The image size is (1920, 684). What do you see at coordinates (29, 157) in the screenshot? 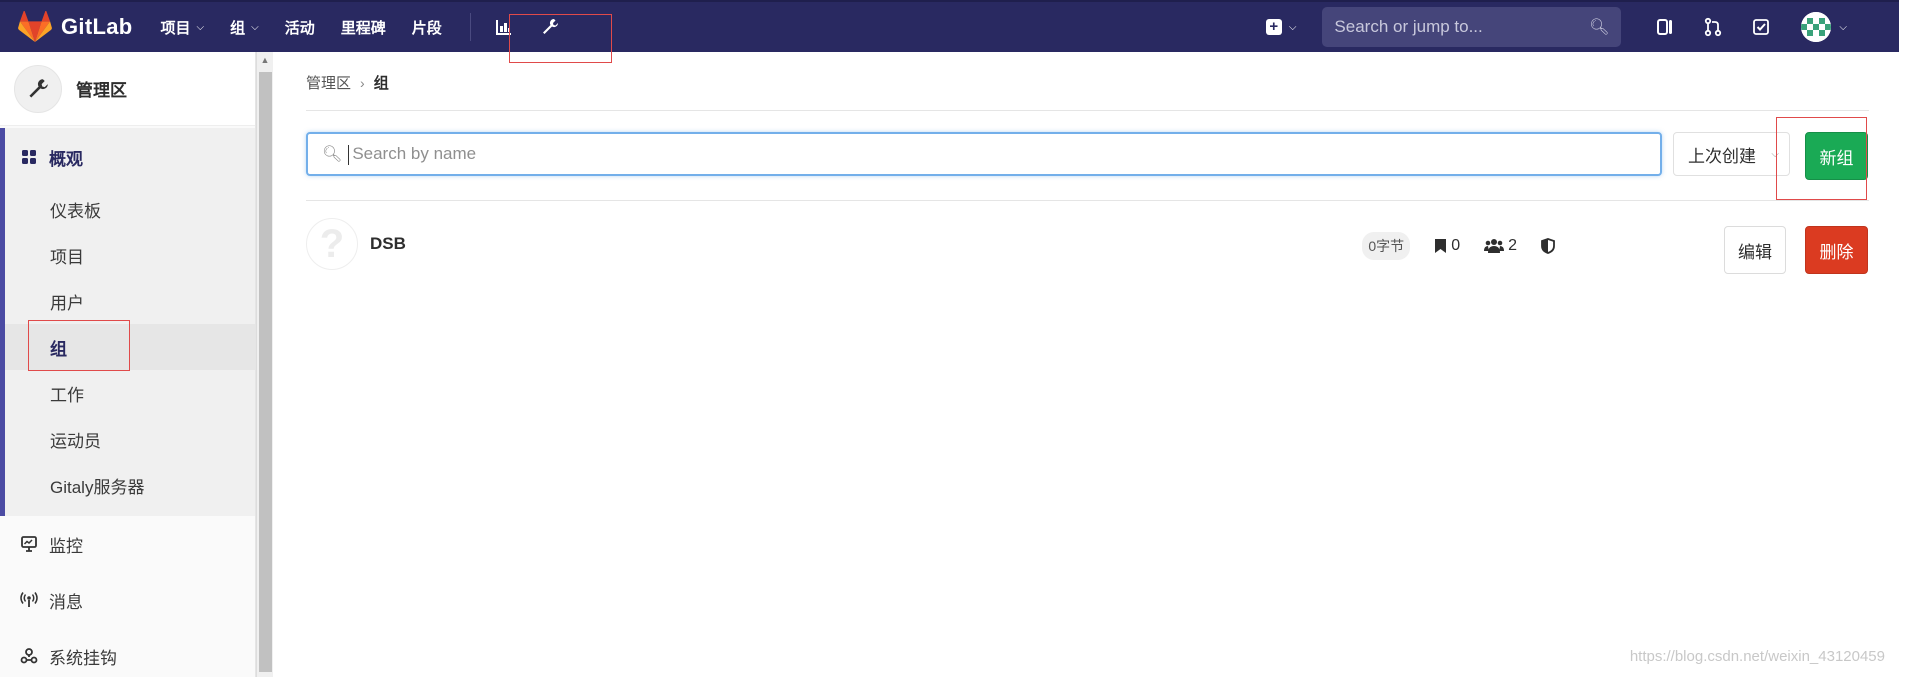
I see `grid-icon` at bounding box center [29, 157].